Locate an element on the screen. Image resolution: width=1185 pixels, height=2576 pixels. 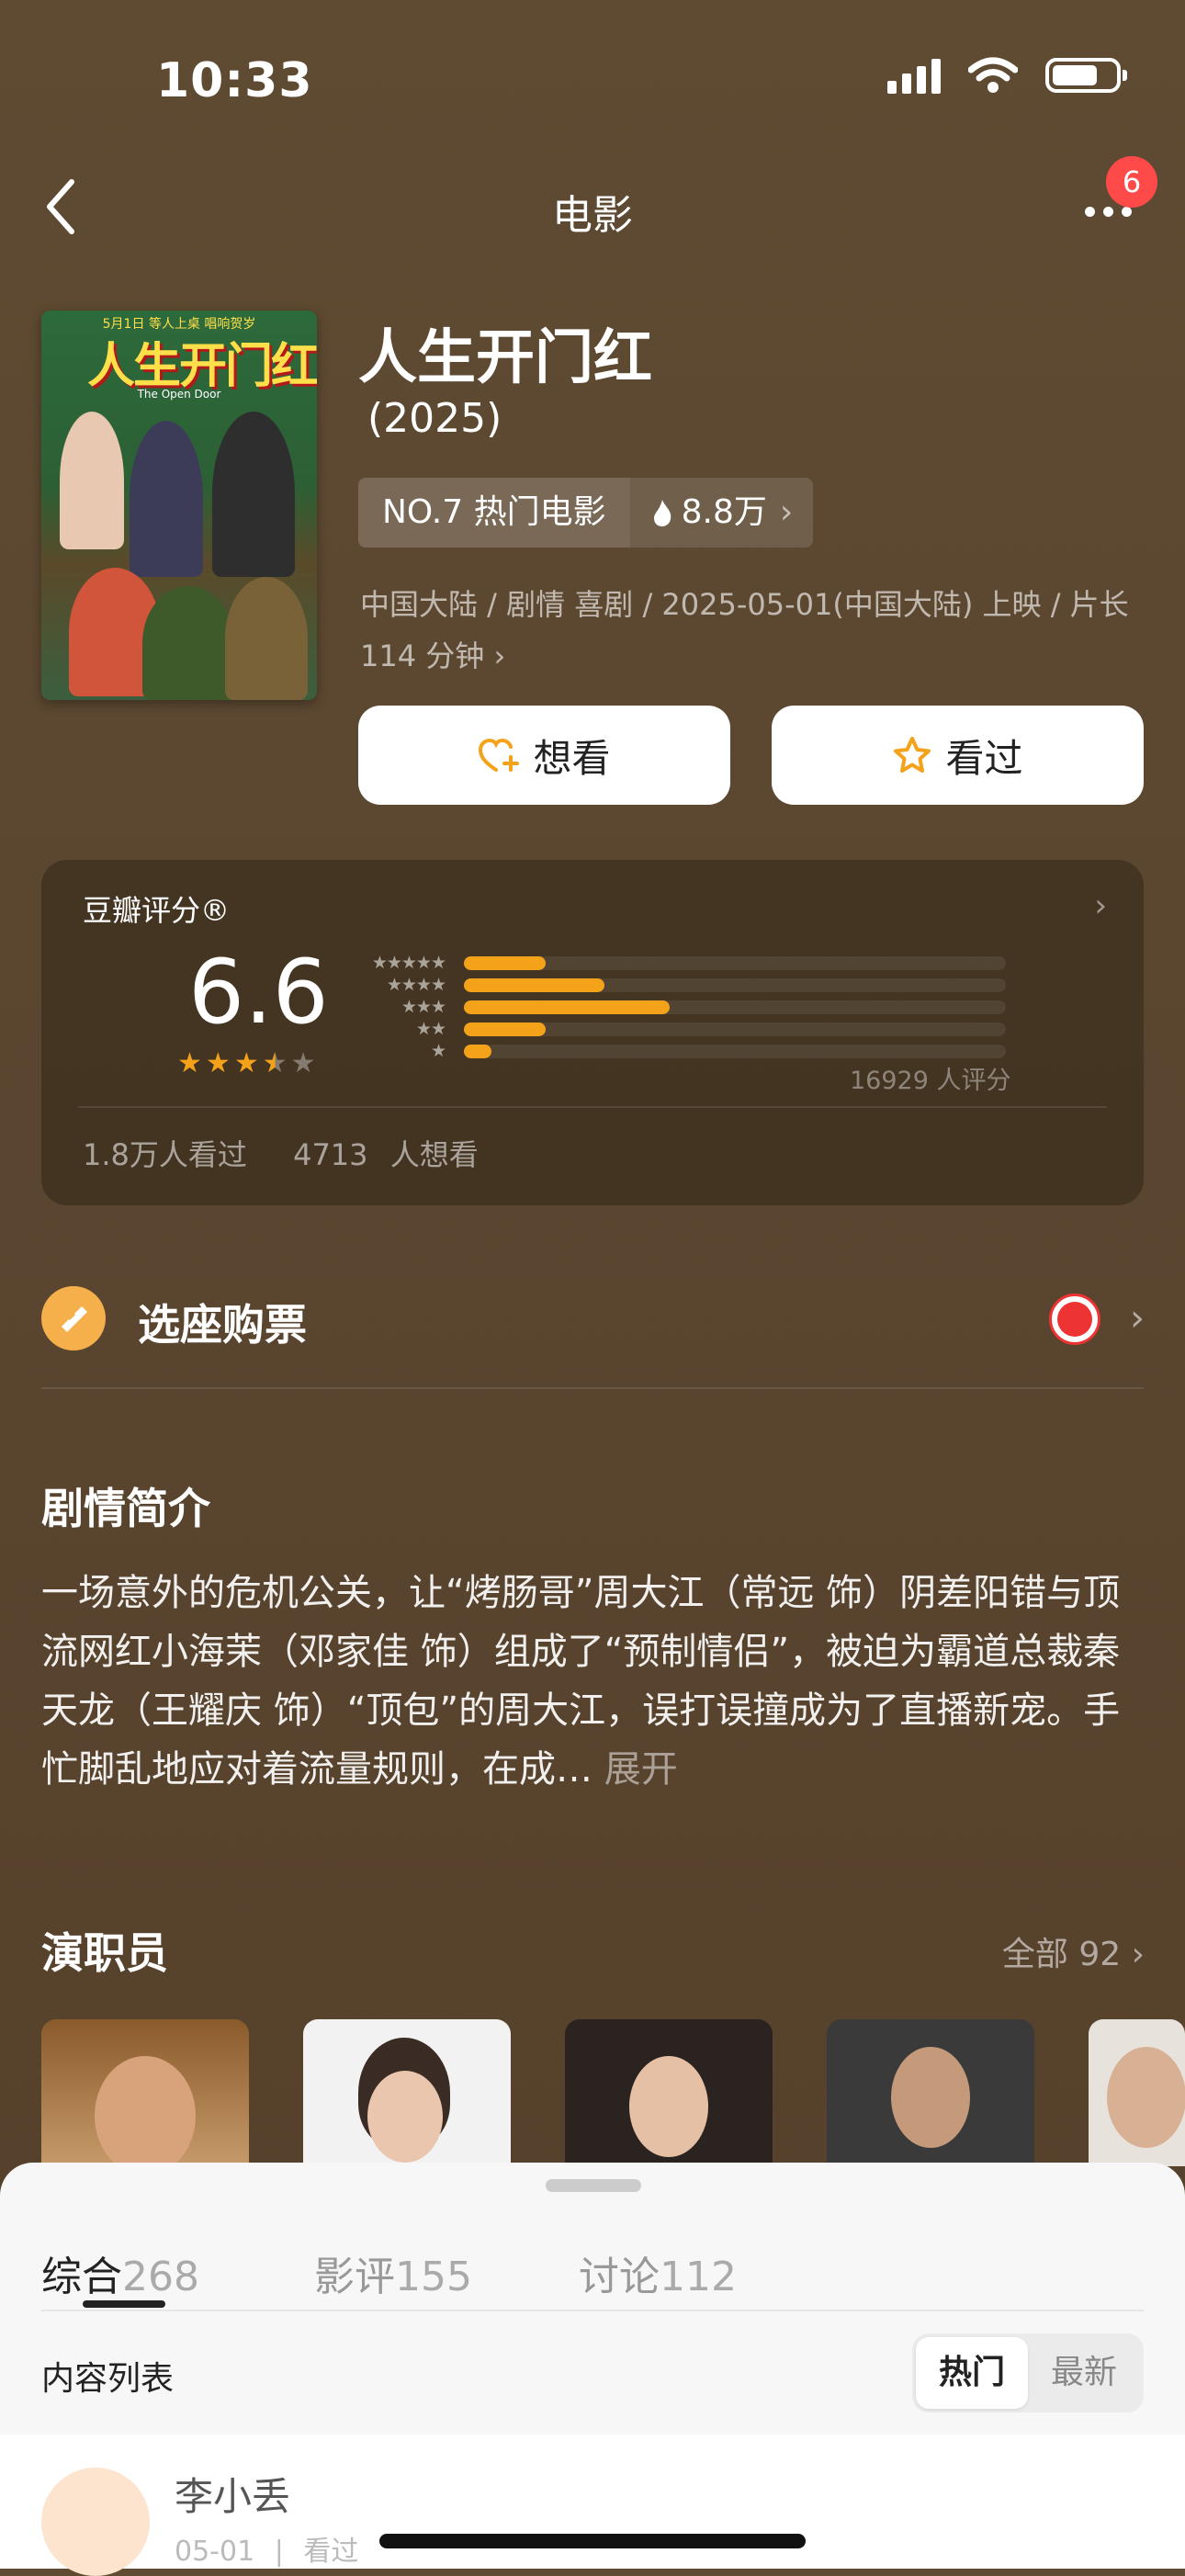
tab-count: 268 is located at coordinates (160, 2277).